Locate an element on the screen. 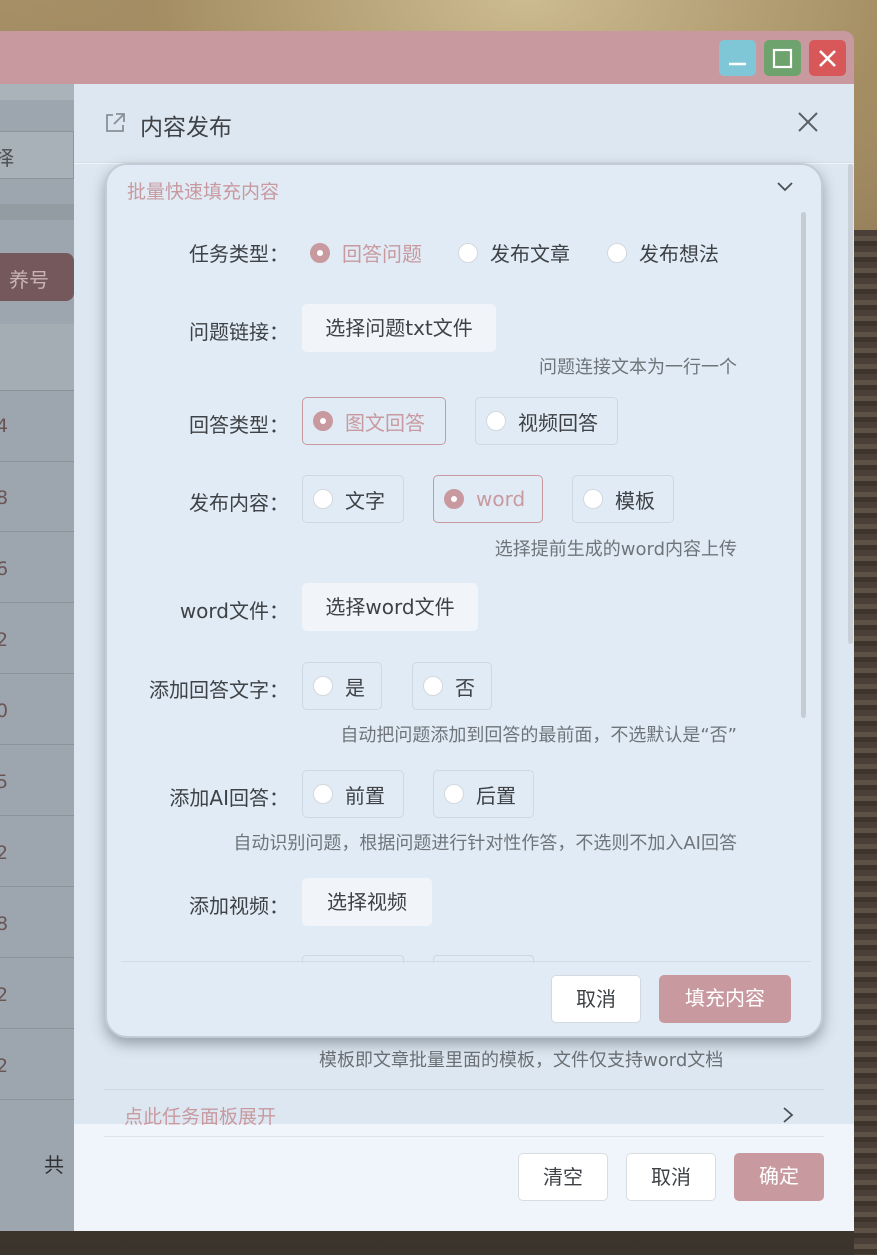 Image resolution: width=877 pixels, height=1255 pixels. task-type-answer-radio: 回答问题 is located at coordinates (366, 252).